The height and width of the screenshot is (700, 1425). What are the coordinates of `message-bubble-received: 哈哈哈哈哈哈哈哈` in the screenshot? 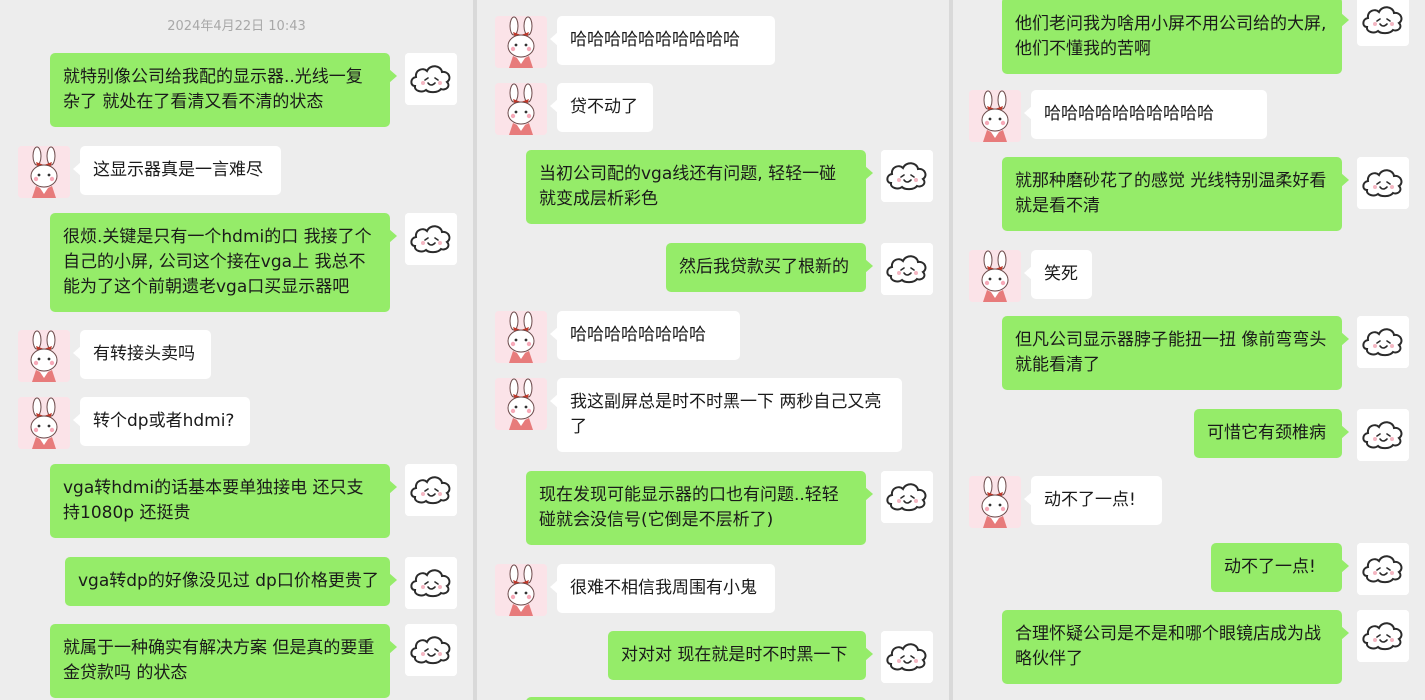 It's located at (645, 335).